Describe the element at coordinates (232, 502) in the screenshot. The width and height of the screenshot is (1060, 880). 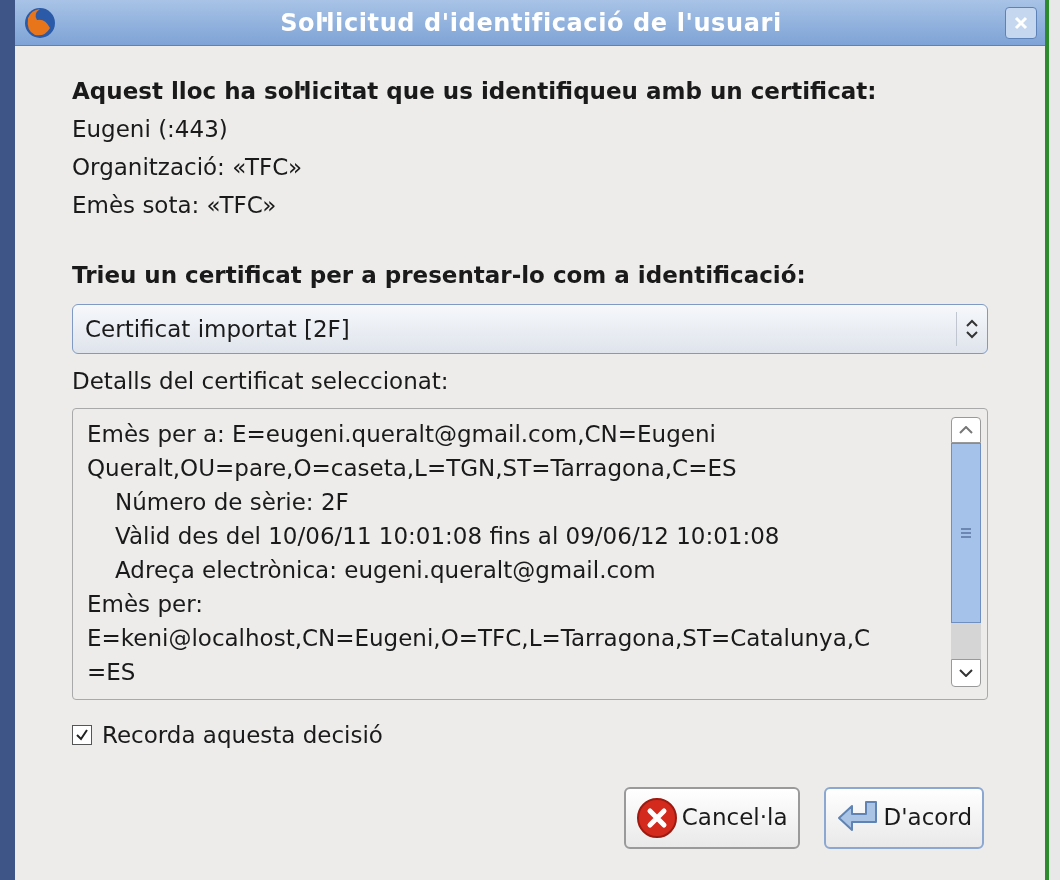
I see `detail-line: Número de sèrie: 2F` at that location.